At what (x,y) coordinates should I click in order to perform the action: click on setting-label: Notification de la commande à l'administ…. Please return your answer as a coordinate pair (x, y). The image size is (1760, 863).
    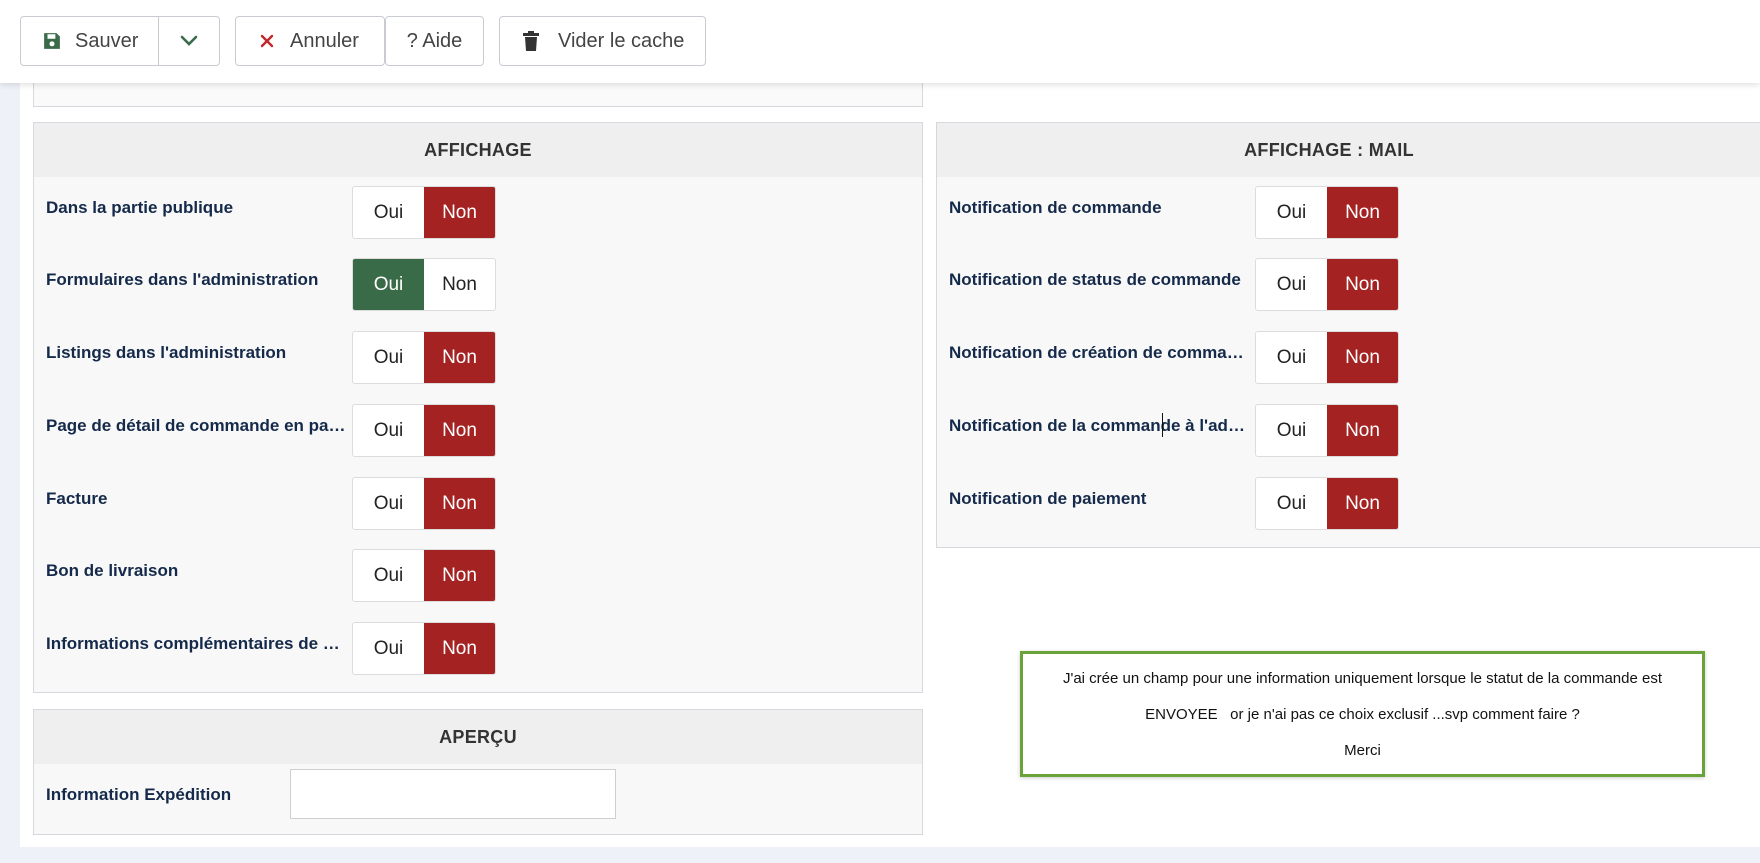
    Looking at the image, I should click on (1099, 425).